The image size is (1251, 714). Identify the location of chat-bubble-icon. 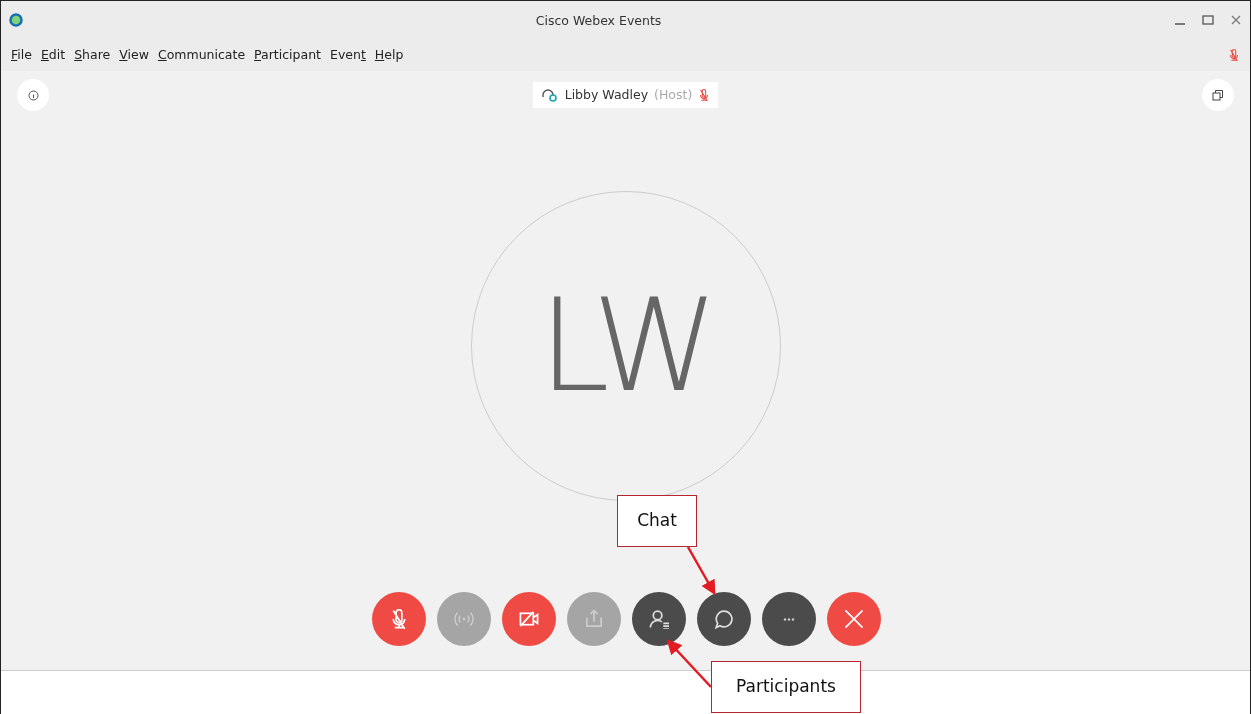
(724, 619).